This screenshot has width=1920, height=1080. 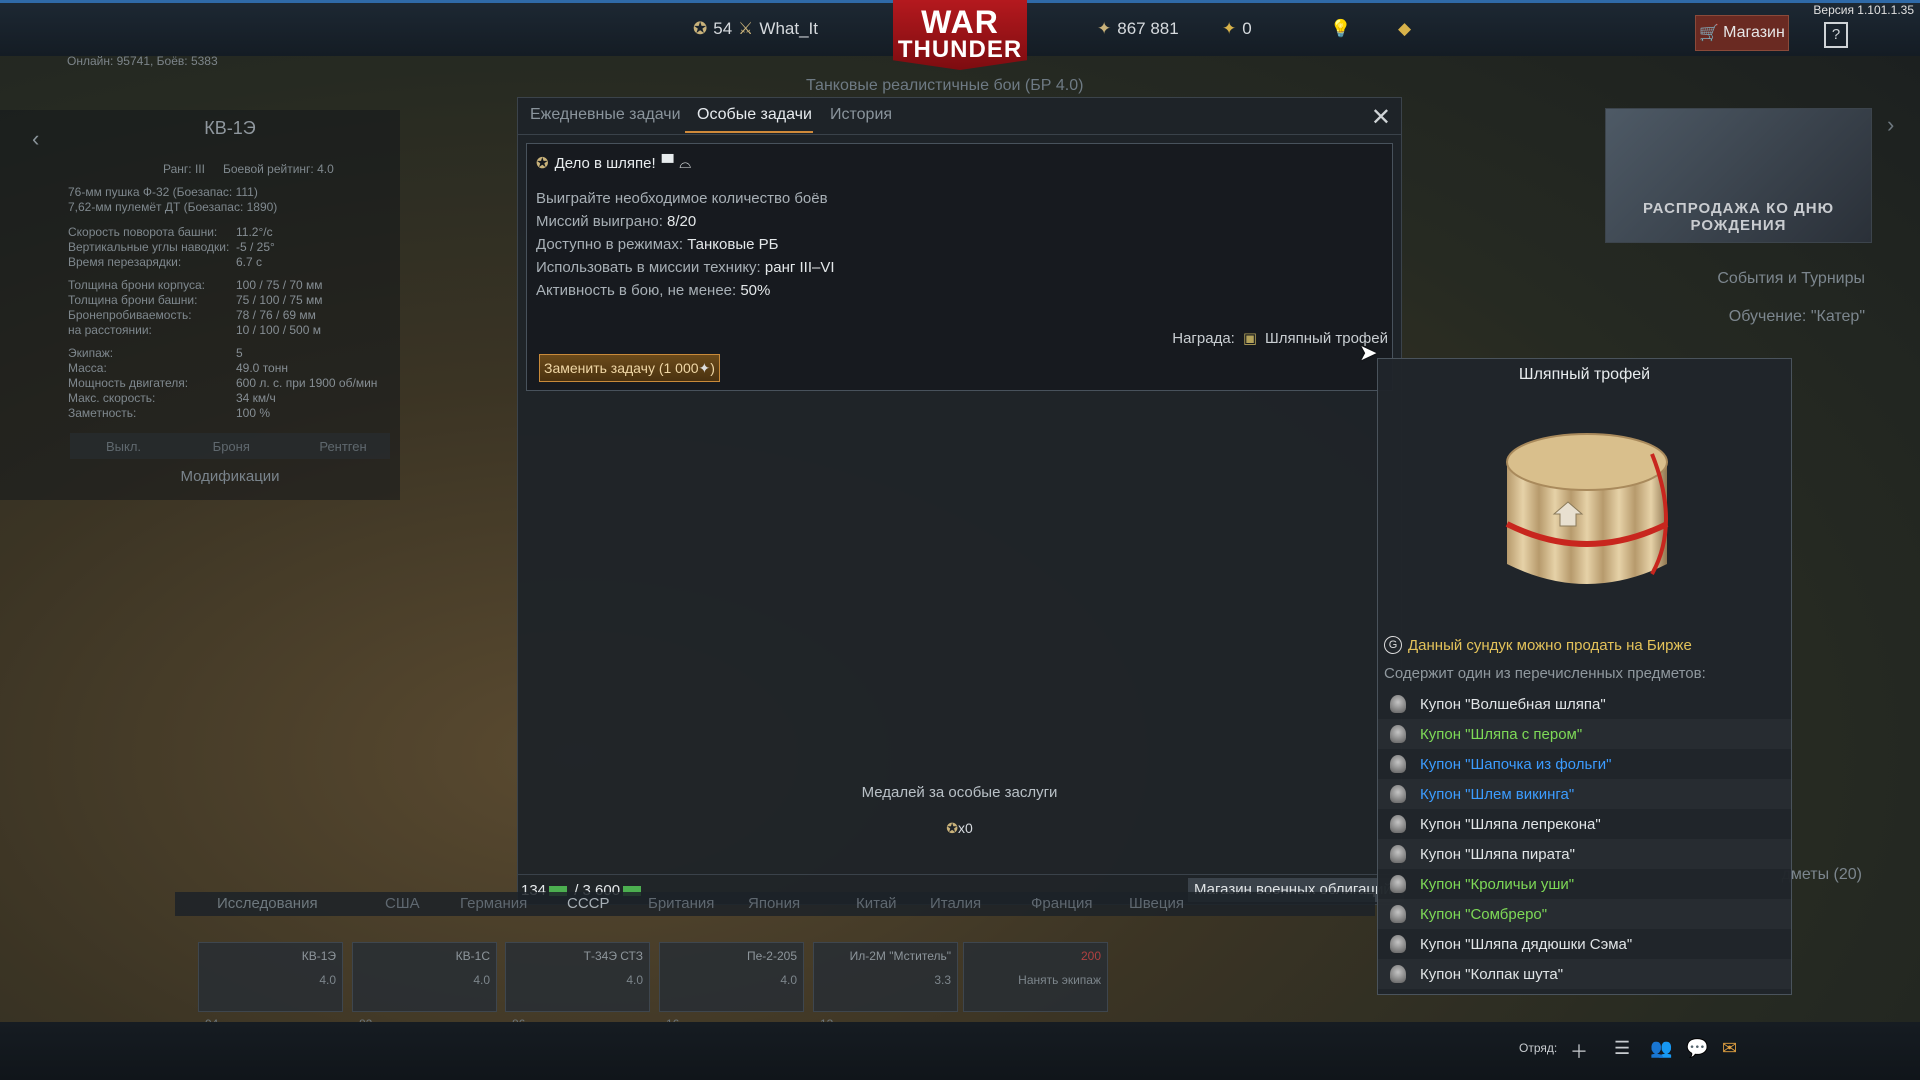 What do you see at coordinates (749, 132) in the screenshot?
I see `active-tab-indicator` at bounding box center [749, 132].